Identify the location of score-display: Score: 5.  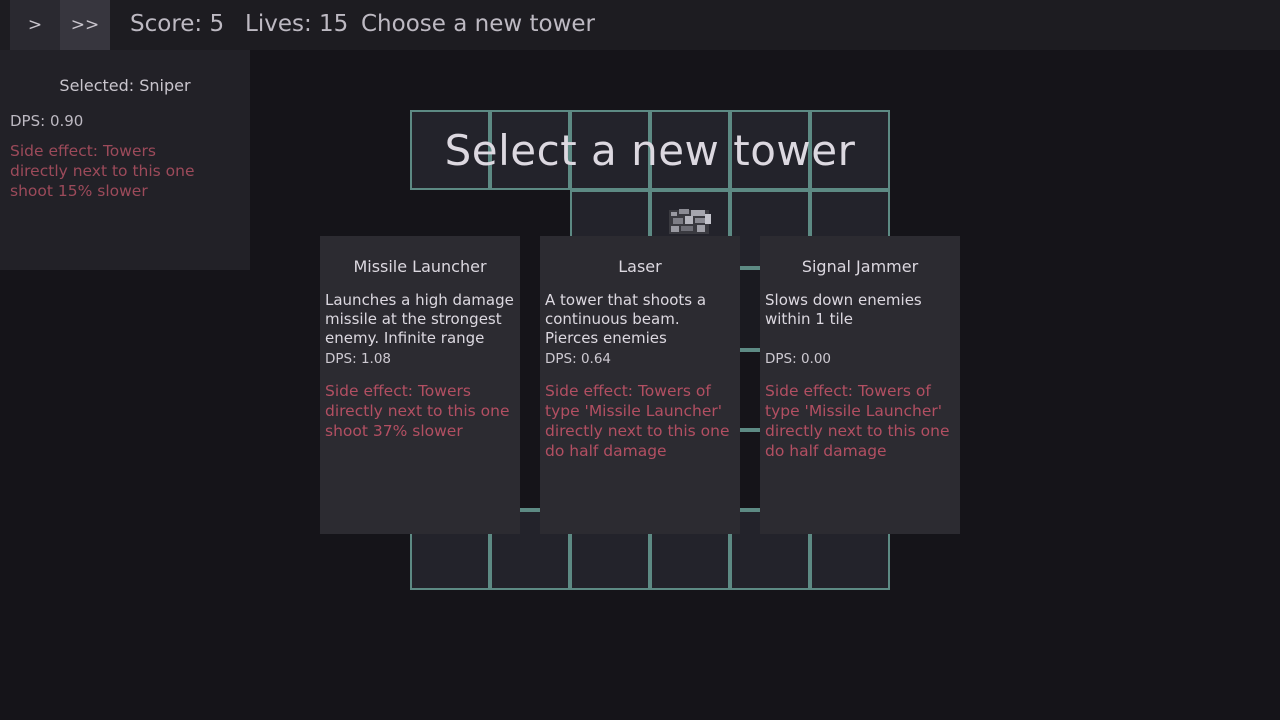
(177, 24).